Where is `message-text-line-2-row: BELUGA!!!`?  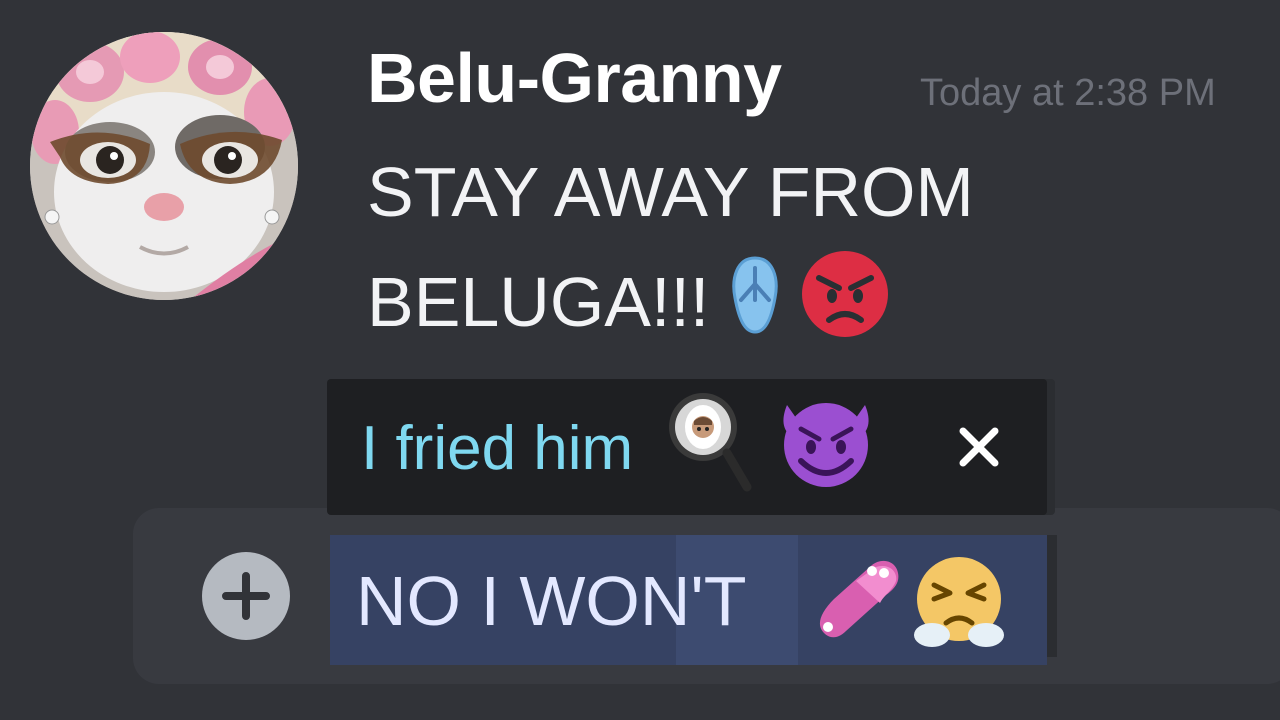 message-text-line-2-row: BELUGA!!! is located at coordinates (628, 302).